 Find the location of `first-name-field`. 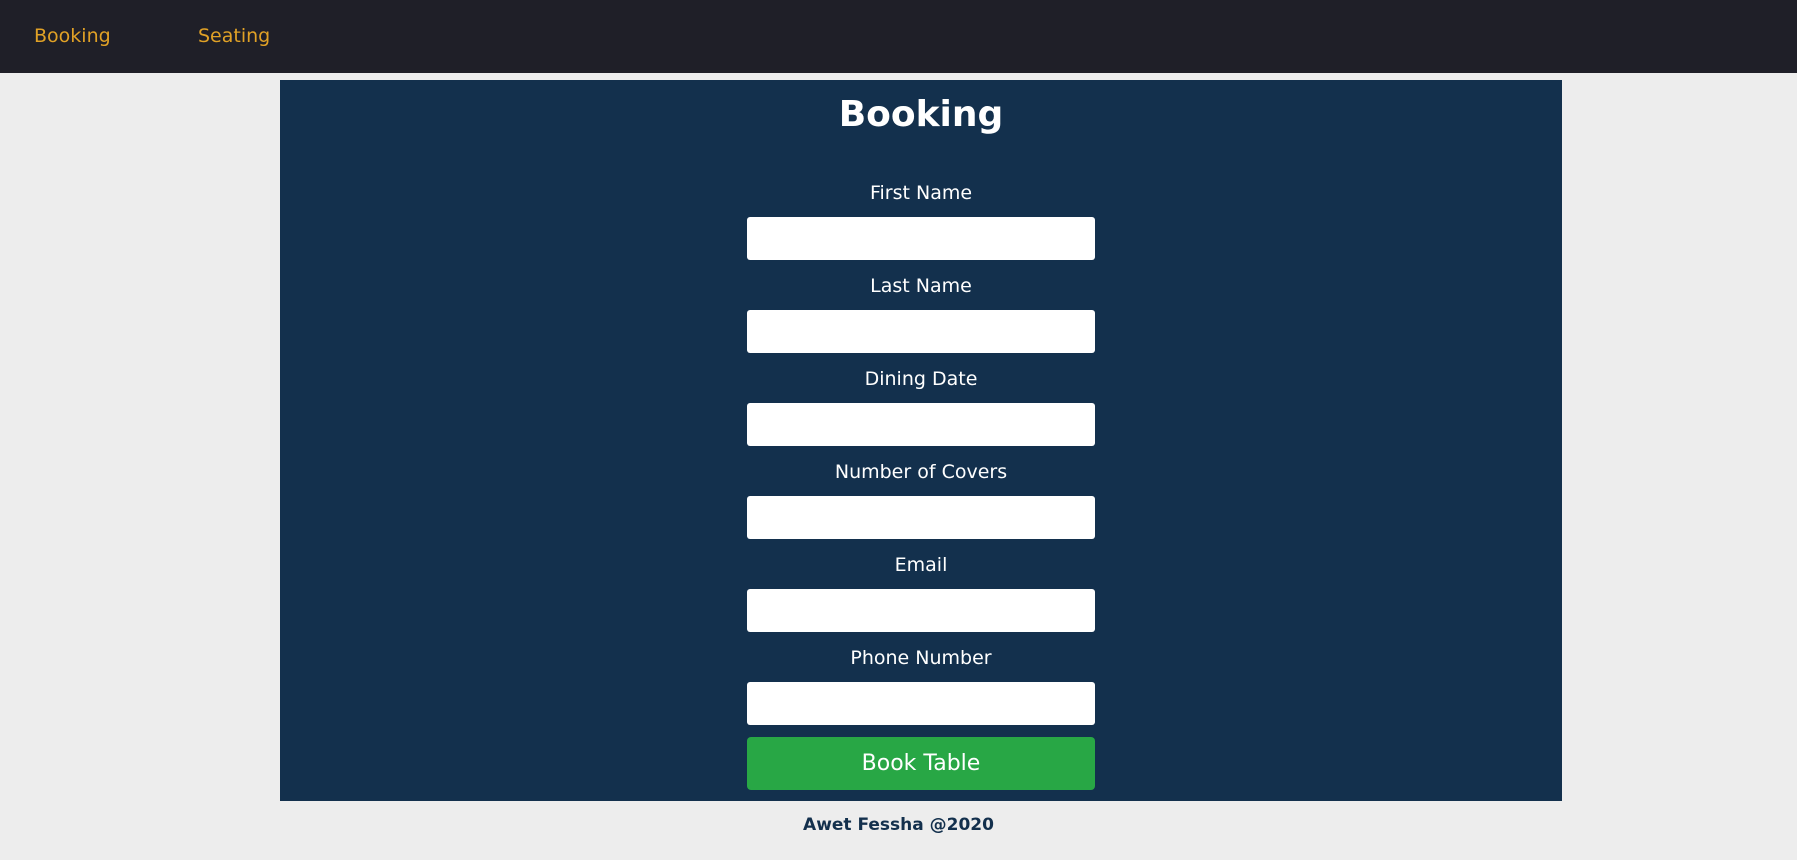

first-name-field is located at coordinates (921, 238).